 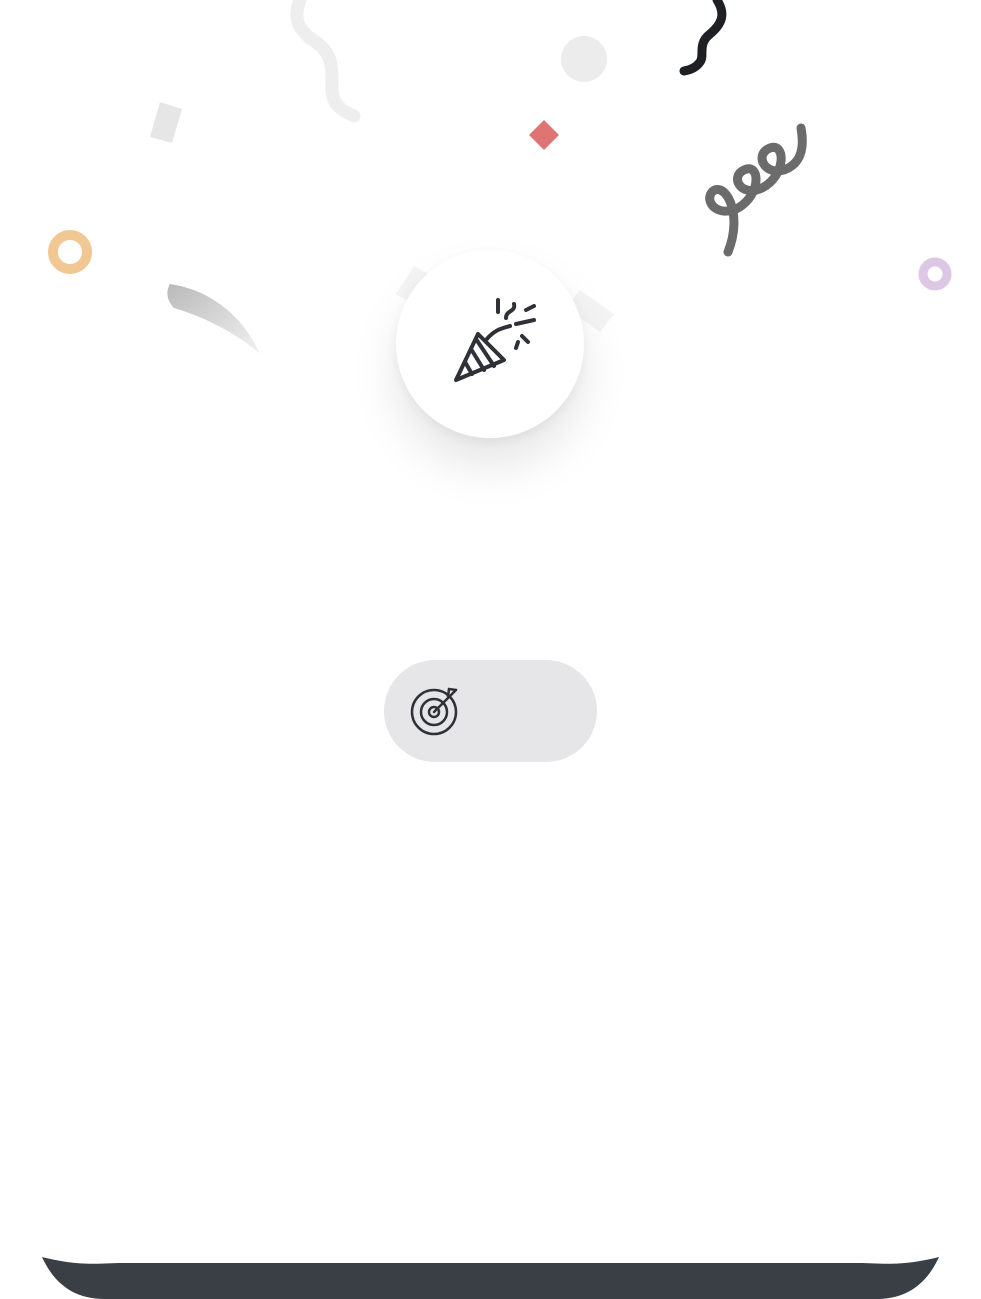 What do you see at coordinates (584, 59) in the screenshot?
I see `confetti-dot-gray` at bounding box center [584, 59].